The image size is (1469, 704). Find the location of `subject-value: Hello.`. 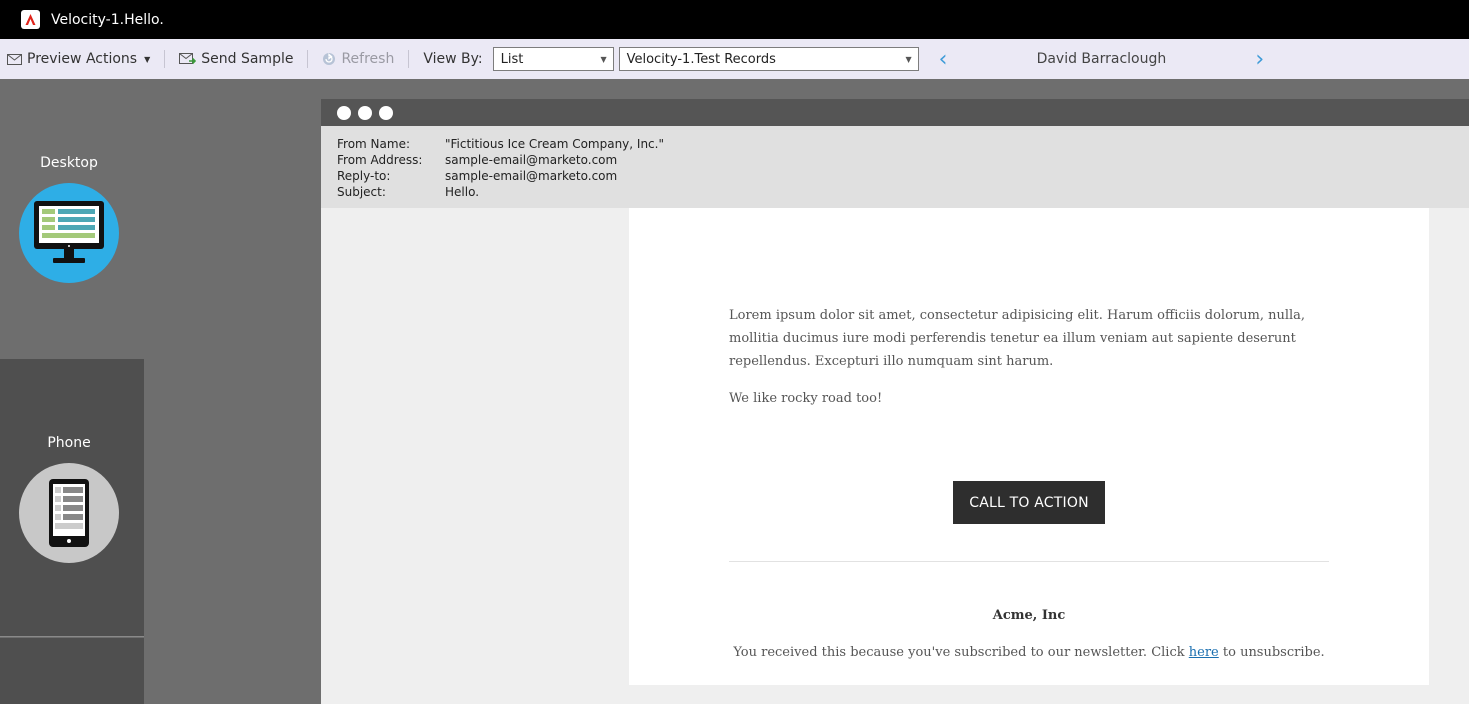

subject-value: Hello. is located at coordinates (462, 192).